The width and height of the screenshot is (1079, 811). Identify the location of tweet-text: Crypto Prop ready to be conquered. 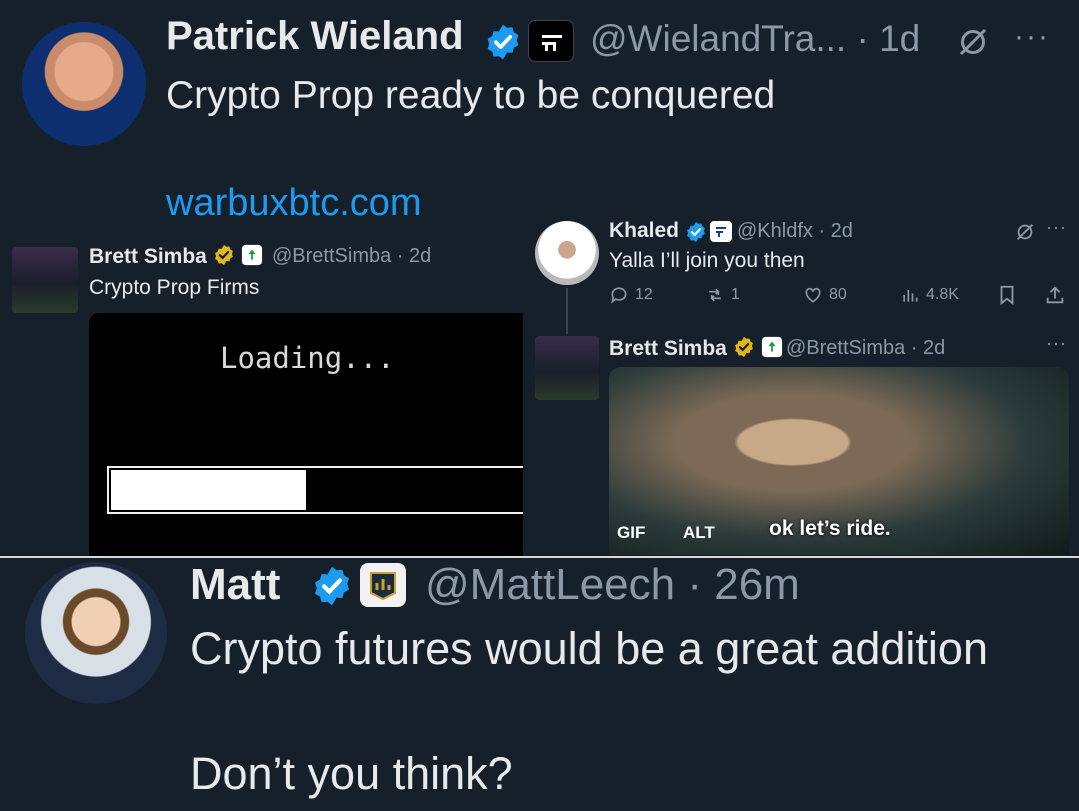
(471, 95).